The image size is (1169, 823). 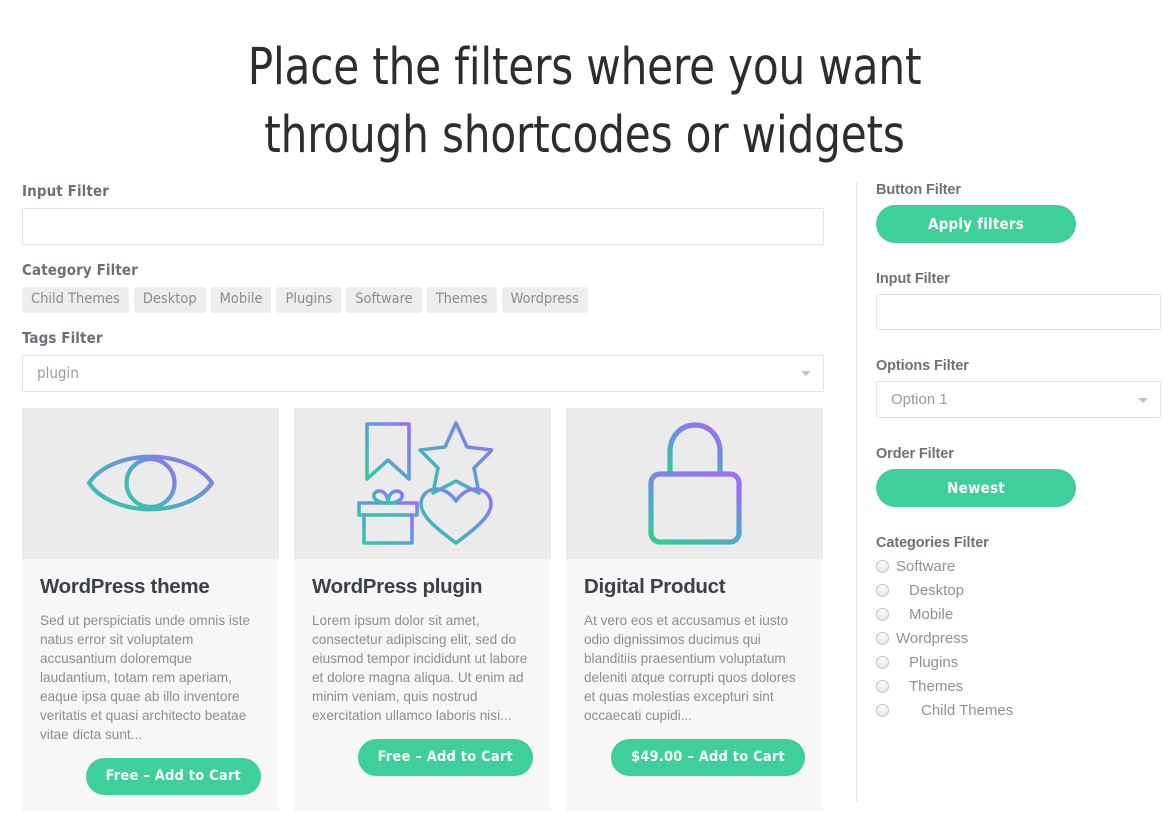 I want to click on add-to-cart-button: $49.00 – Add to Cart, so click(x=707, y=757).